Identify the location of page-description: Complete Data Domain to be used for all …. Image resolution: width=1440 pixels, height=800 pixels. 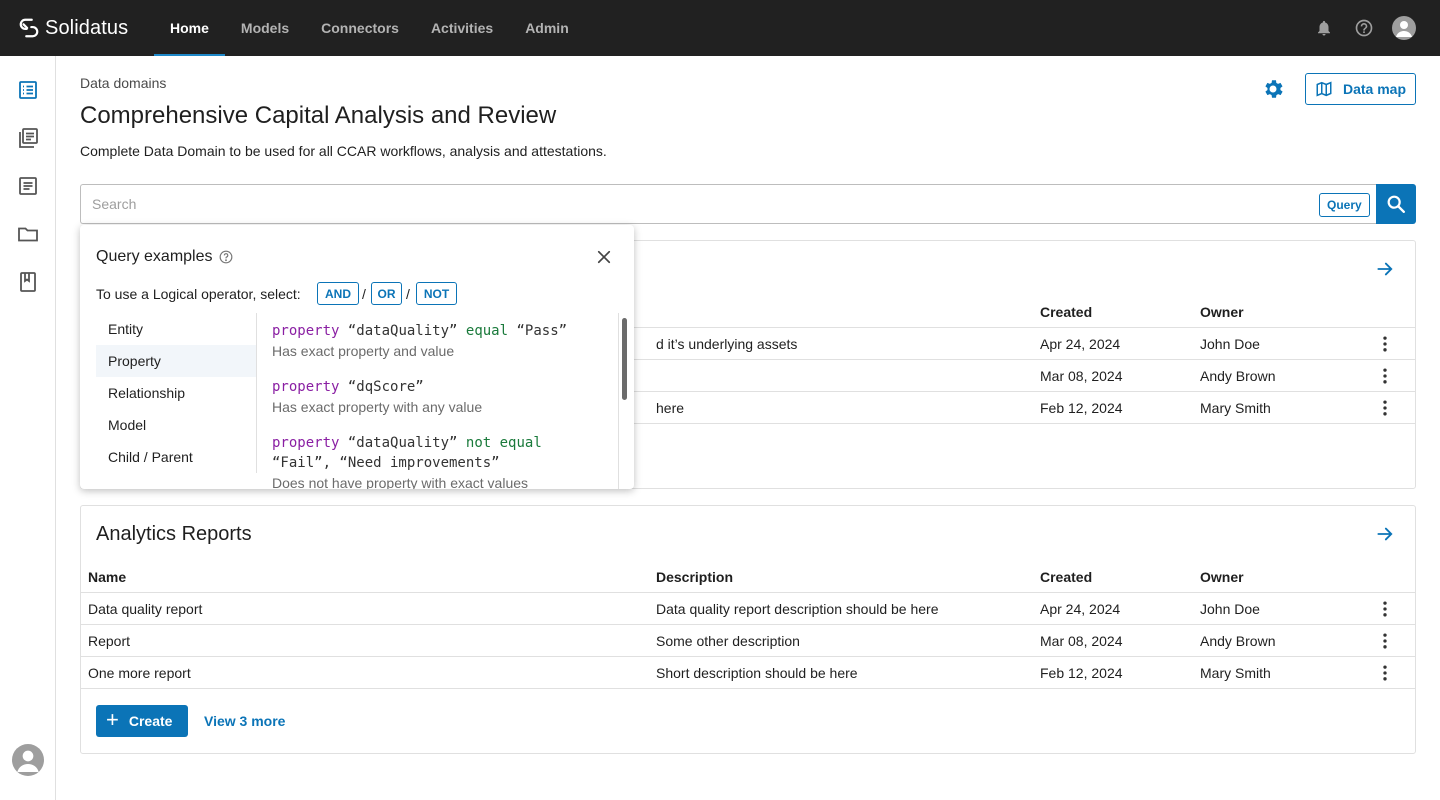
(343, 151).